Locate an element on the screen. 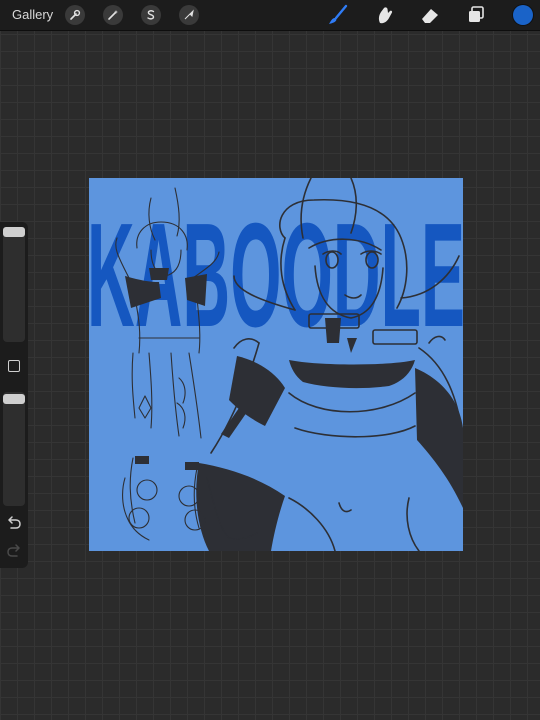 The image size is (540, 720). transform-button is located at coordinates (189, 15).